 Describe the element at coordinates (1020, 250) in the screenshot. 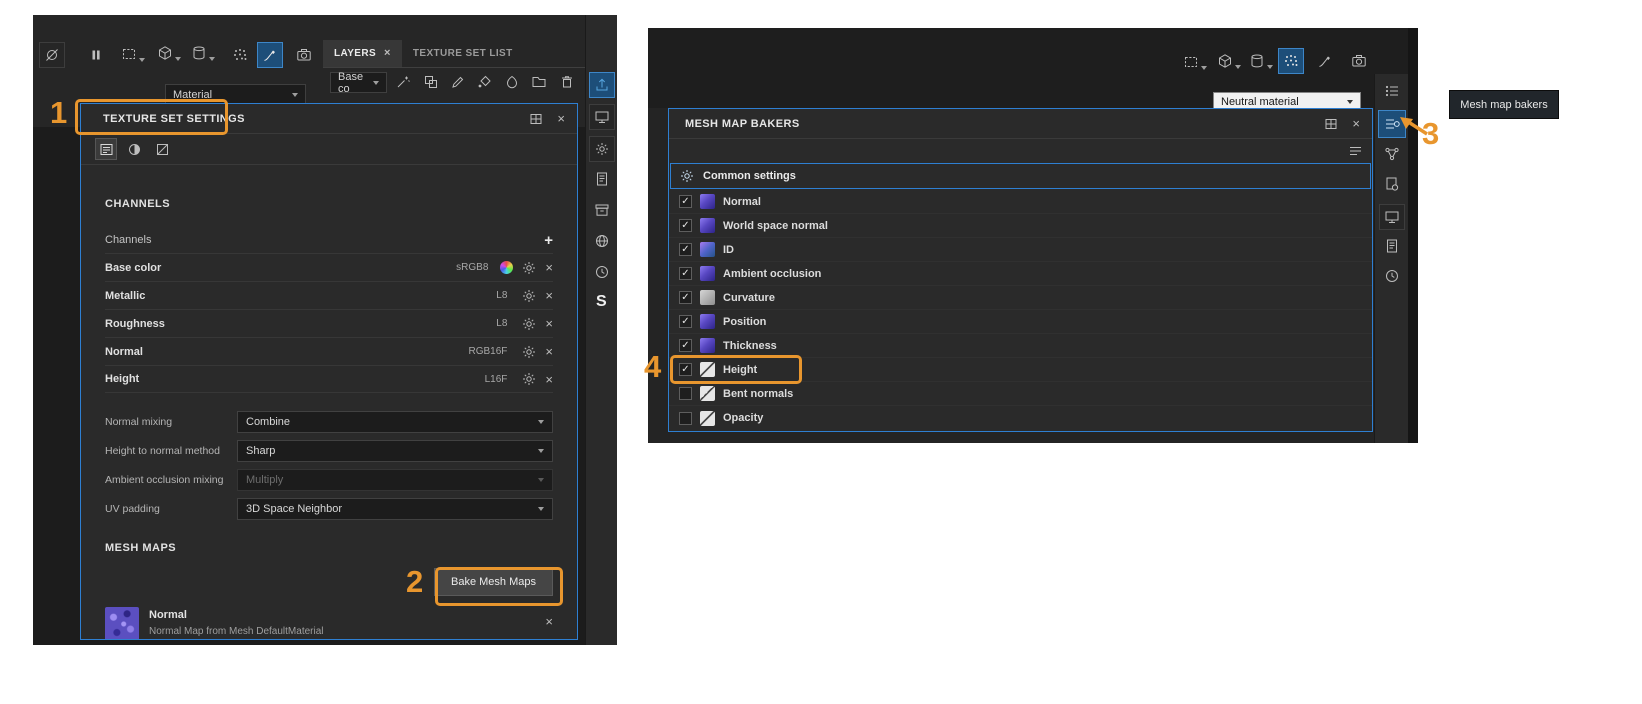

I see `baker-row-id: ✓ ID` at that location.